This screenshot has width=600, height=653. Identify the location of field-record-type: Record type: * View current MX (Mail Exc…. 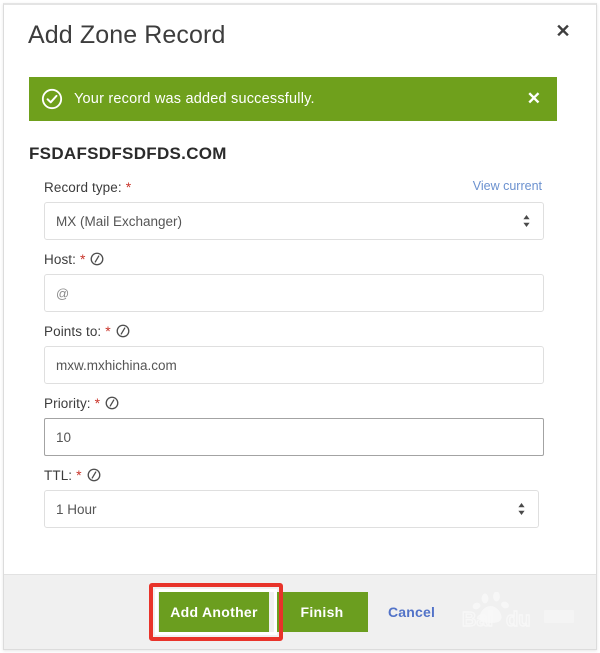
(294, 208).